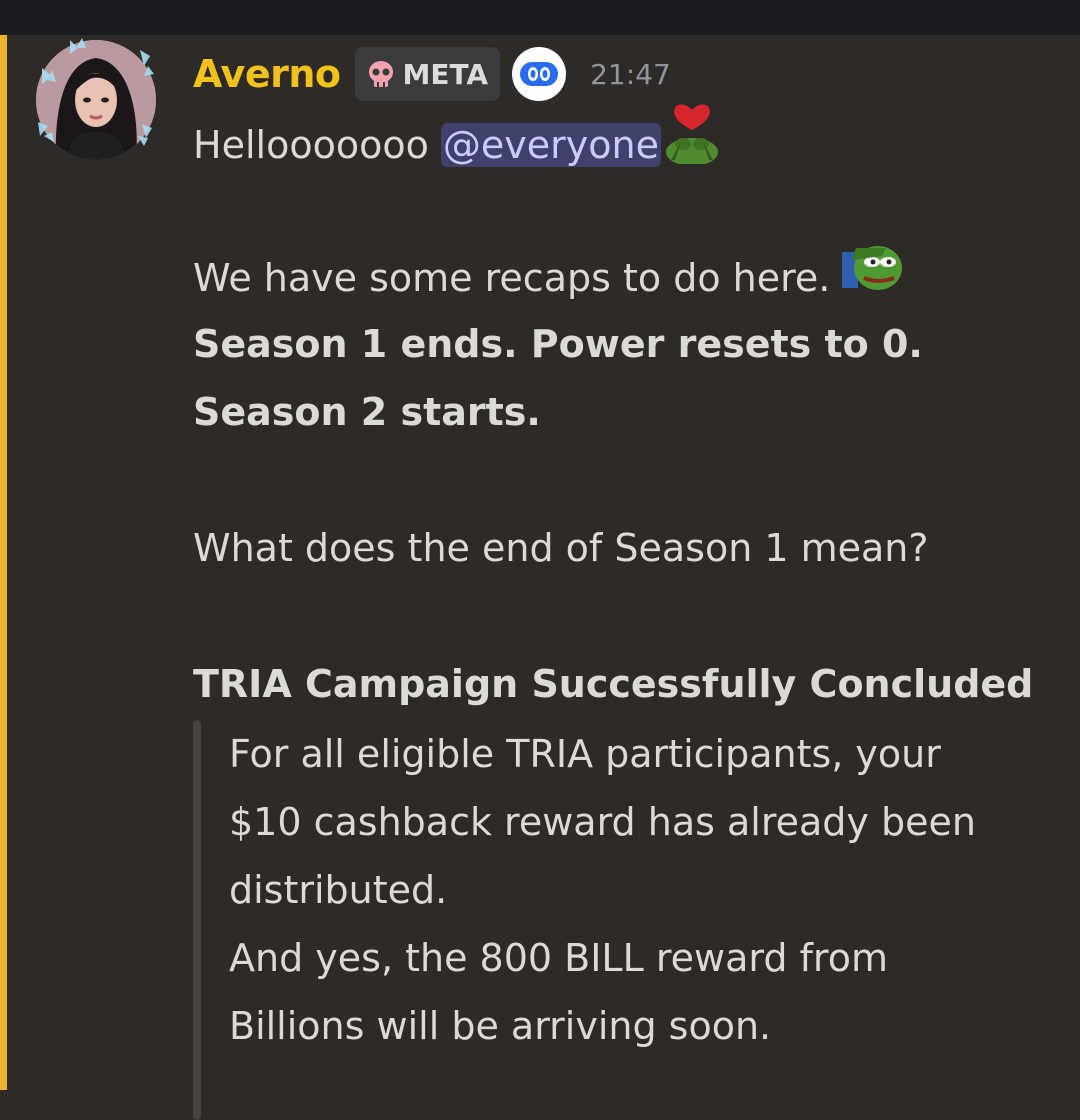 Image resolution: width=1080 pixels, height=1120 pixels. Describe the element at coordinates (873, 276) in the screenshot. I see `pepe-salute-emoji` at that location.